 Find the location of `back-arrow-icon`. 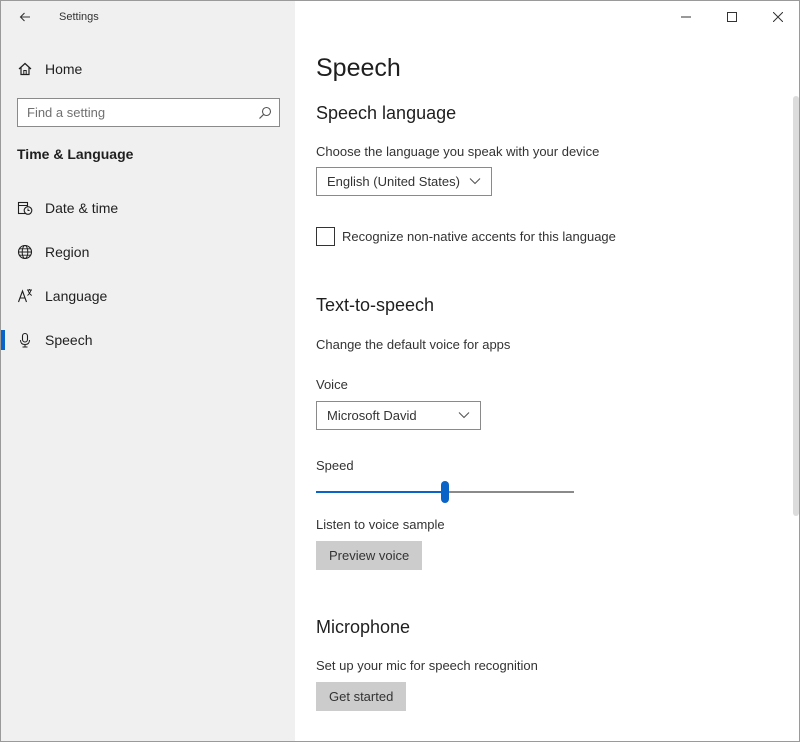

back-arrow-icon is located at coordinates (24, 17).